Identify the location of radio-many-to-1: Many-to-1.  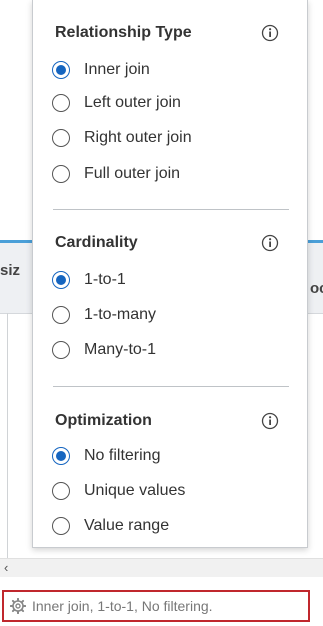
(104, 350).